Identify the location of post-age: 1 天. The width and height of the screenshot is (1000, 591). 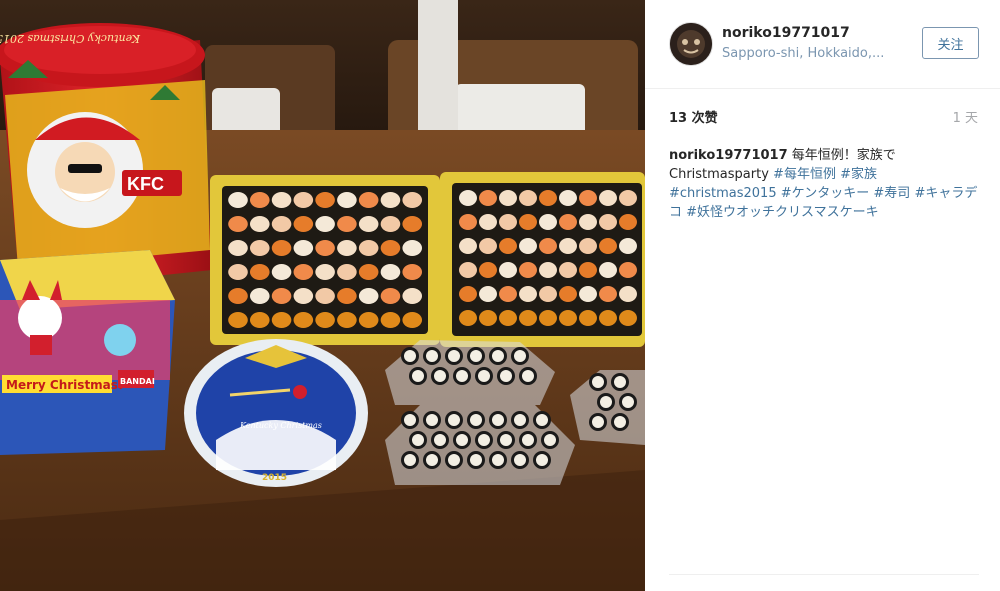
(965, 118).